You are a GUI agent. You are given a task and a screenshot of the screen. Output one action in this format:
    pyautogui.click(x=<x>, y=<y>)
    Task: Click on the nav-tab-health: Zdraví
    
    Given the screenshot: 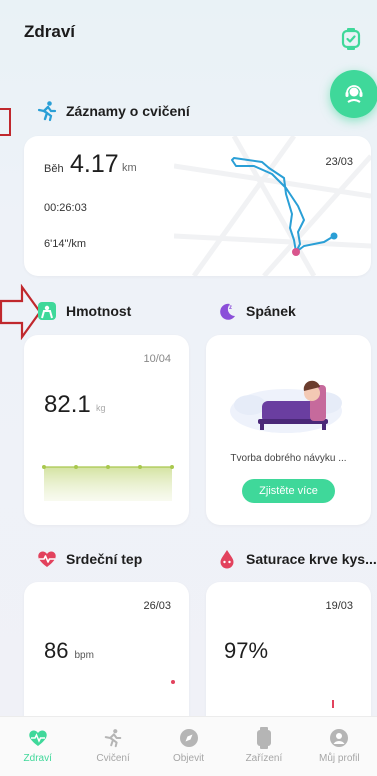 What is the action you would take?
    pyautogui.click(x=37, y=746)
    